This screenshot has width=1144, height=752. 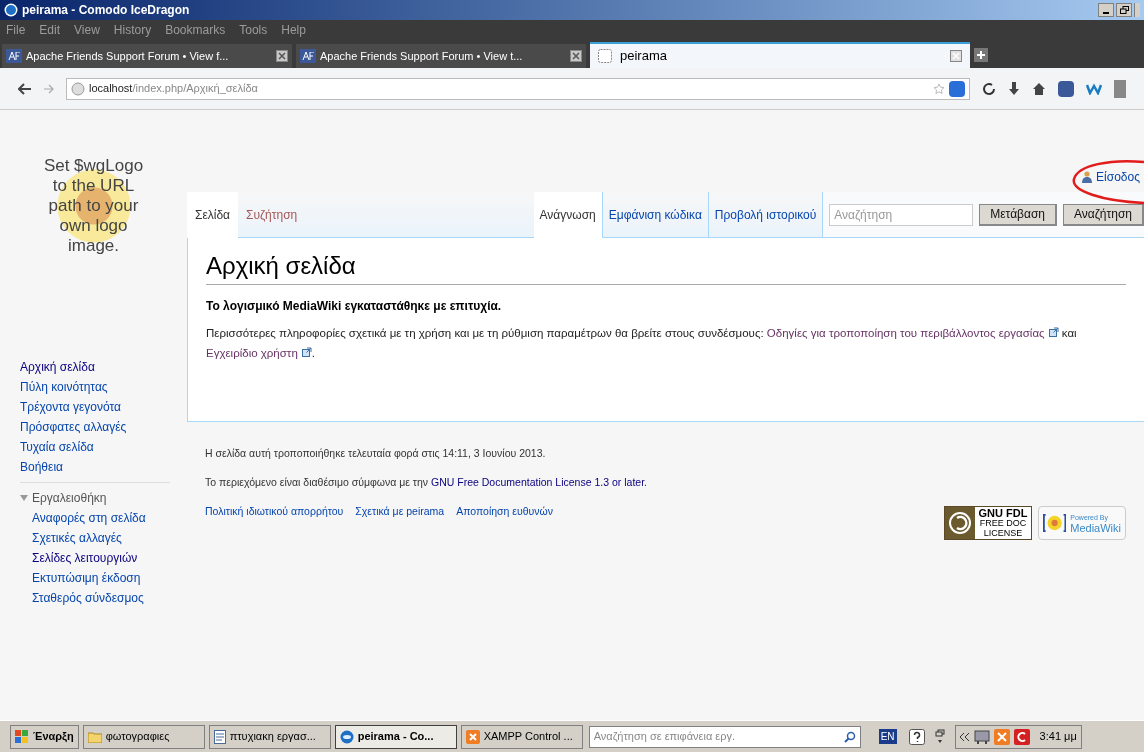 I want to click on toolbox-toggle: Εργαλειοθήκη, so click(x=103, y=498).